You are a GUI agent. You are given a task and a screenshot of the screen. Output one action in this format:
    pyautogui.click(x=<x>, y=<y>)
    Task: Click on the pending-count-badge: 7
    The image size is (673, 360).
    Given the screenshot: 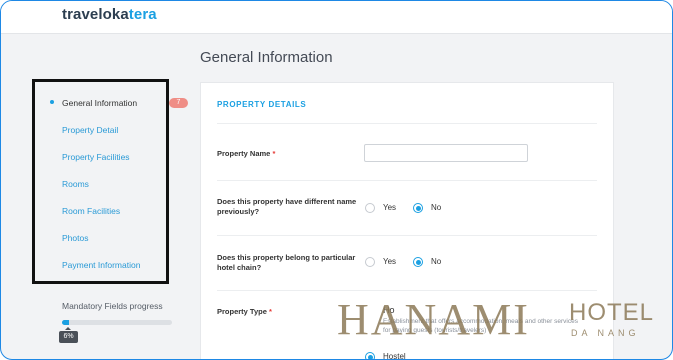 What is the action you would take?
    pyautogui.click(x=178, y=103)
    